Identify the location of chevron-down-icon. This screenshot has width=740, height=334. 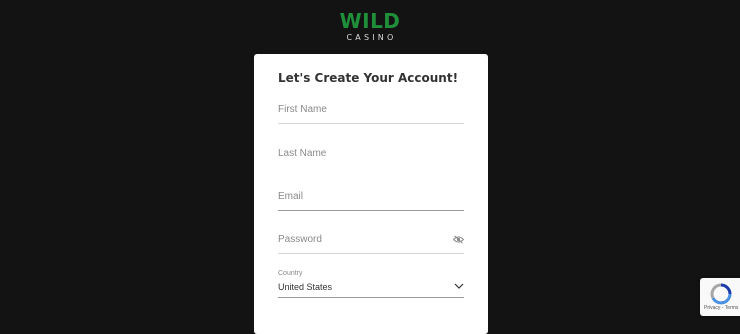
(459, 286).